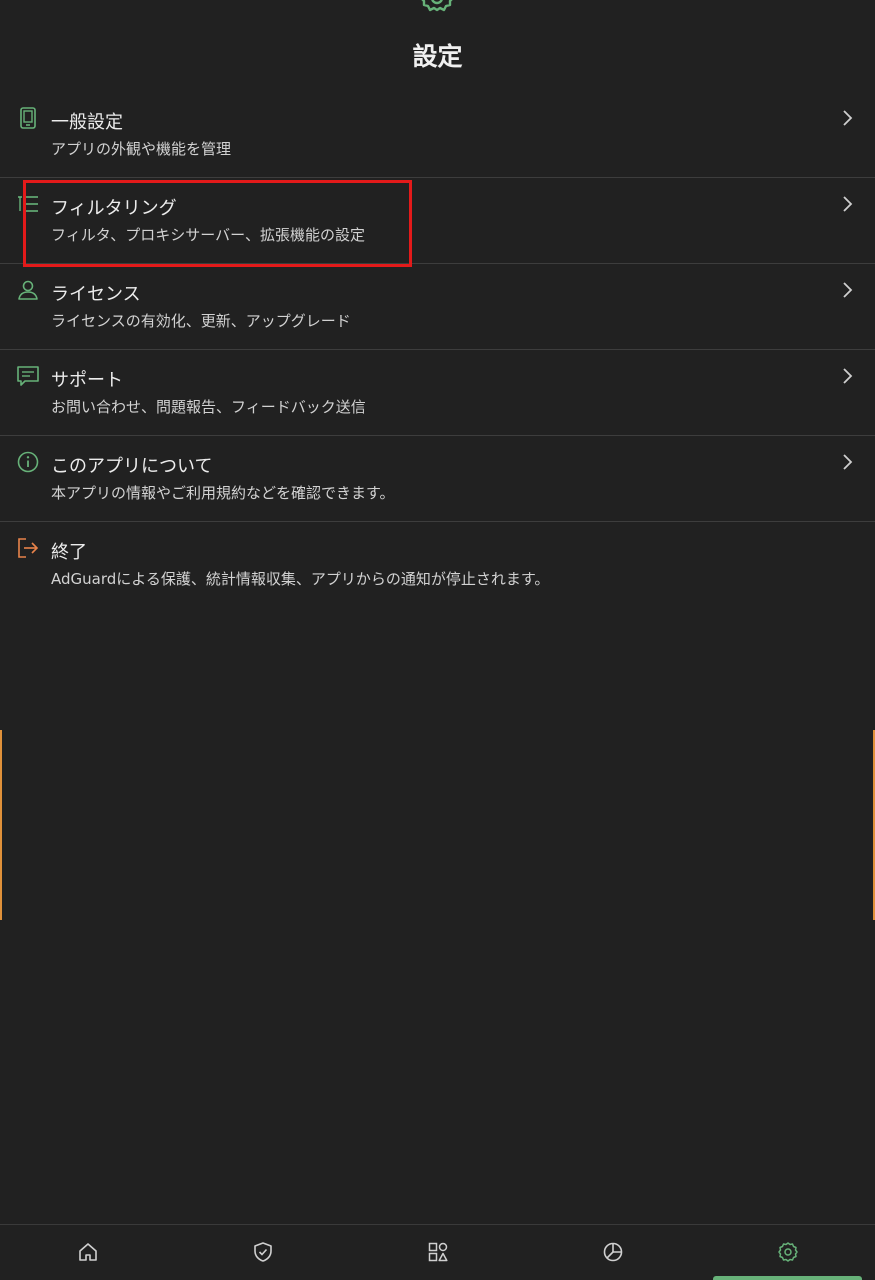  I want to click on nav-settings, so click(787, 1252).